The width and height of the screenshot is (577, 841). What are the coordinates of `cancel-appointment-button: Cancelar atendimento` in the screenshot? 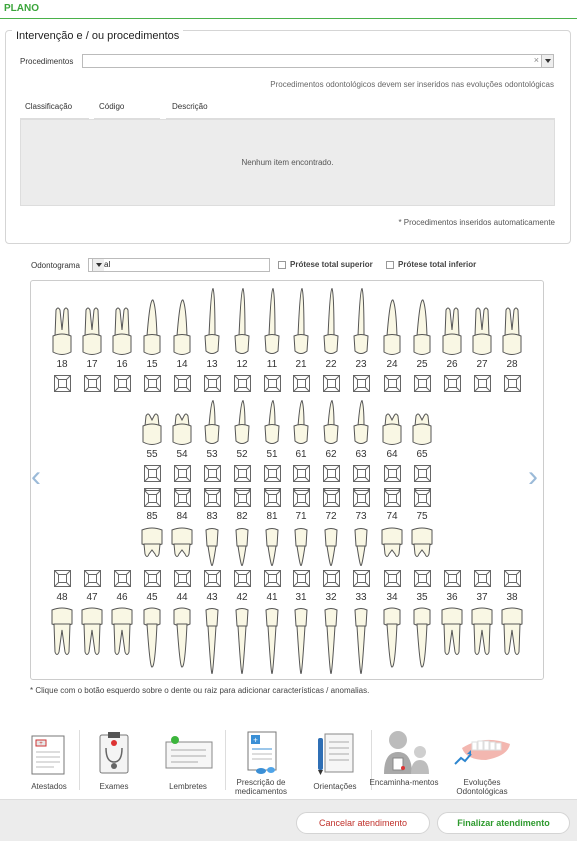 It's located at (363, 823).